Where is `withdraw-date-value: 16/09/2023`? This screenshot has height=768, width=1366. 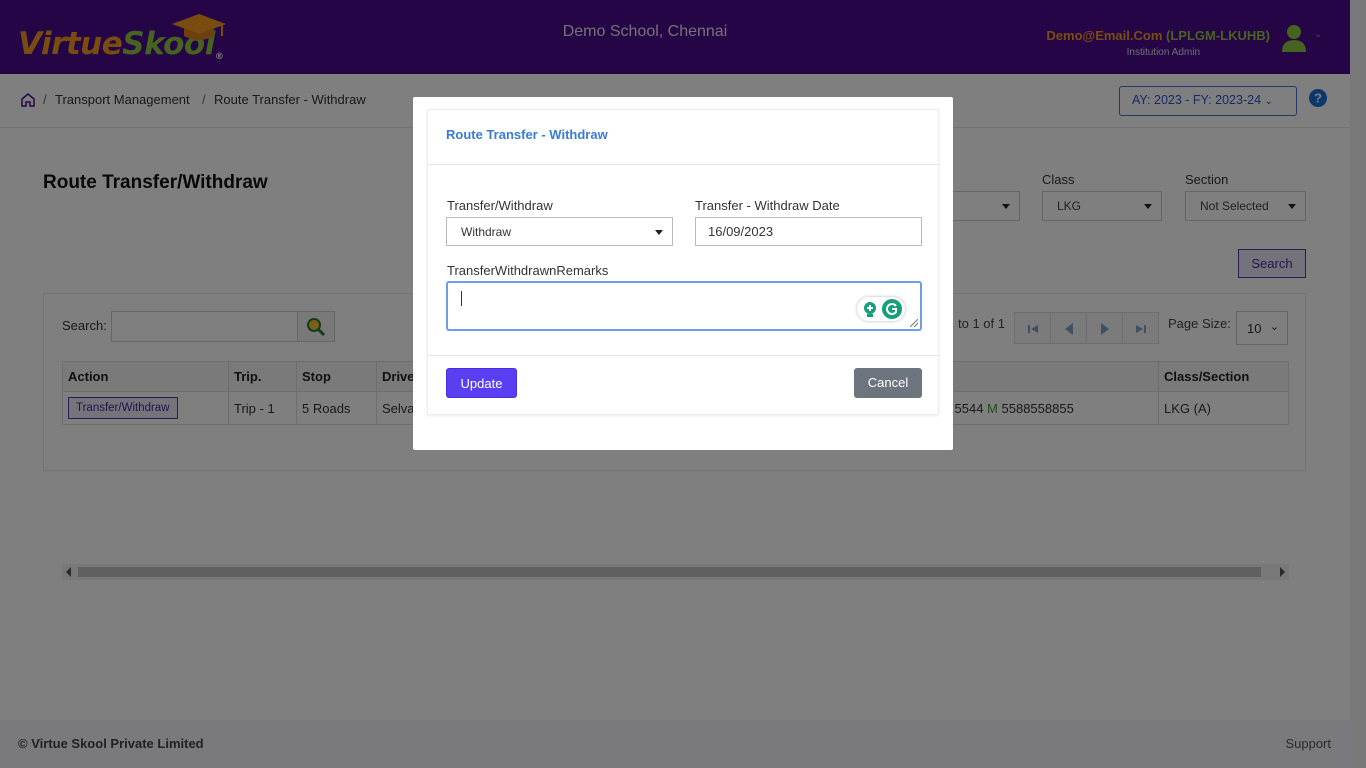
withdraw-date-value: 16/09/2023 is located at coordinates (741, 231).